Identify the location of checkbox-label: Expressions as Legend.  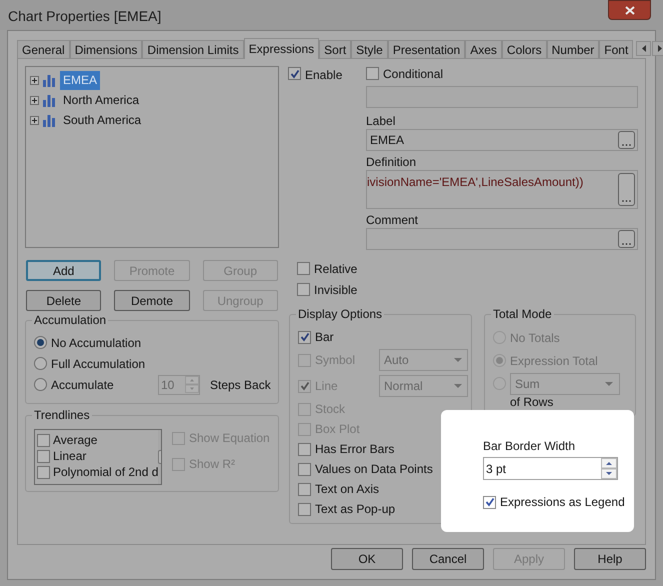
(562, 502).